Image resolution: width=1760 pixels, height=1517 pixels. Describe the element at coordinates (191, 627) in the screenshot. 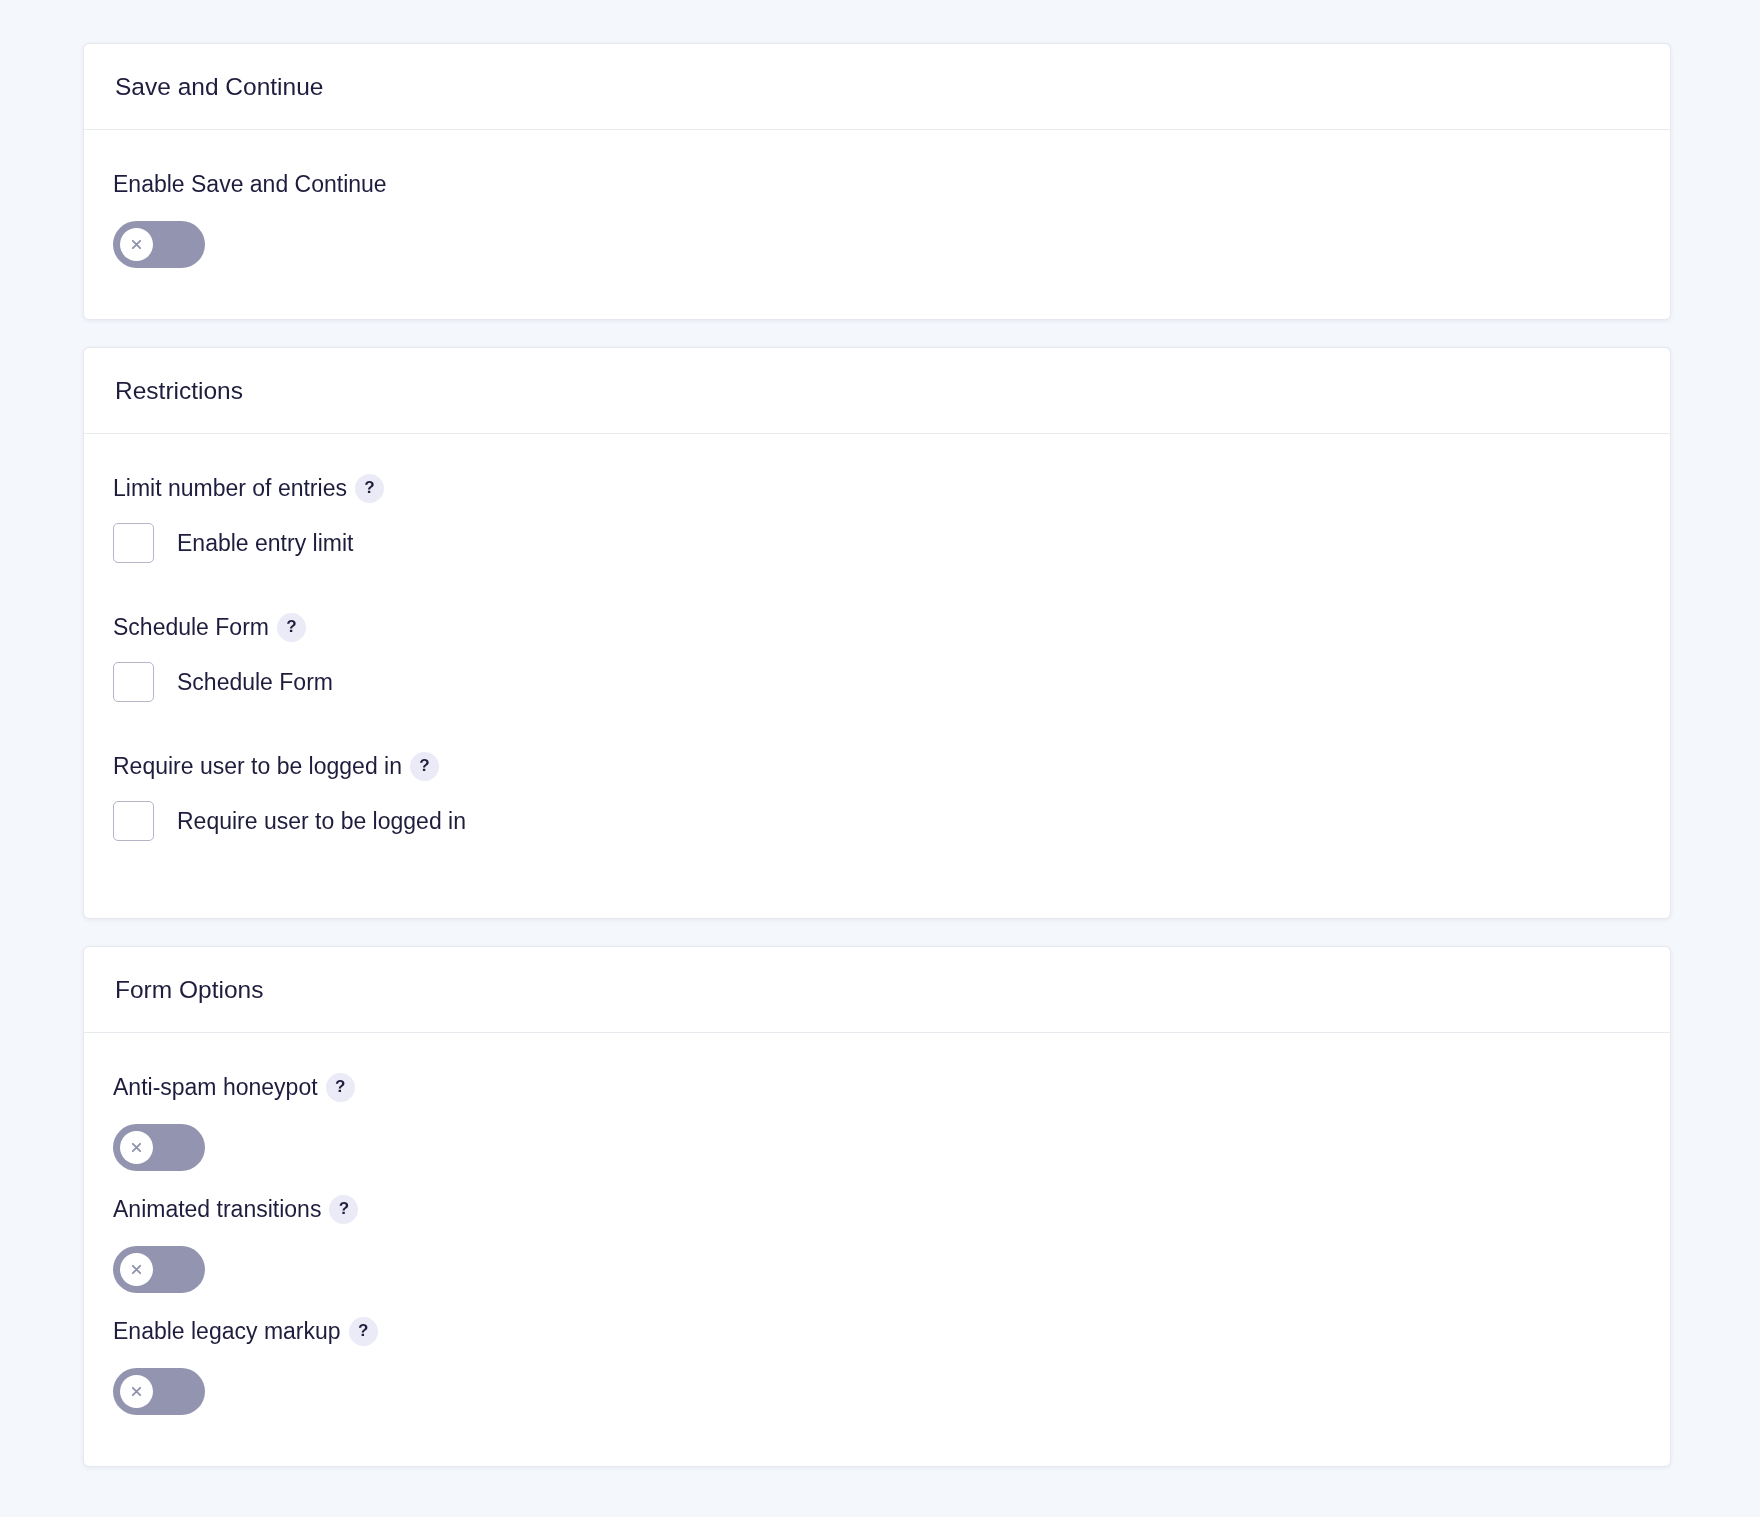

I see `field-label: Schedule Form` at that location.